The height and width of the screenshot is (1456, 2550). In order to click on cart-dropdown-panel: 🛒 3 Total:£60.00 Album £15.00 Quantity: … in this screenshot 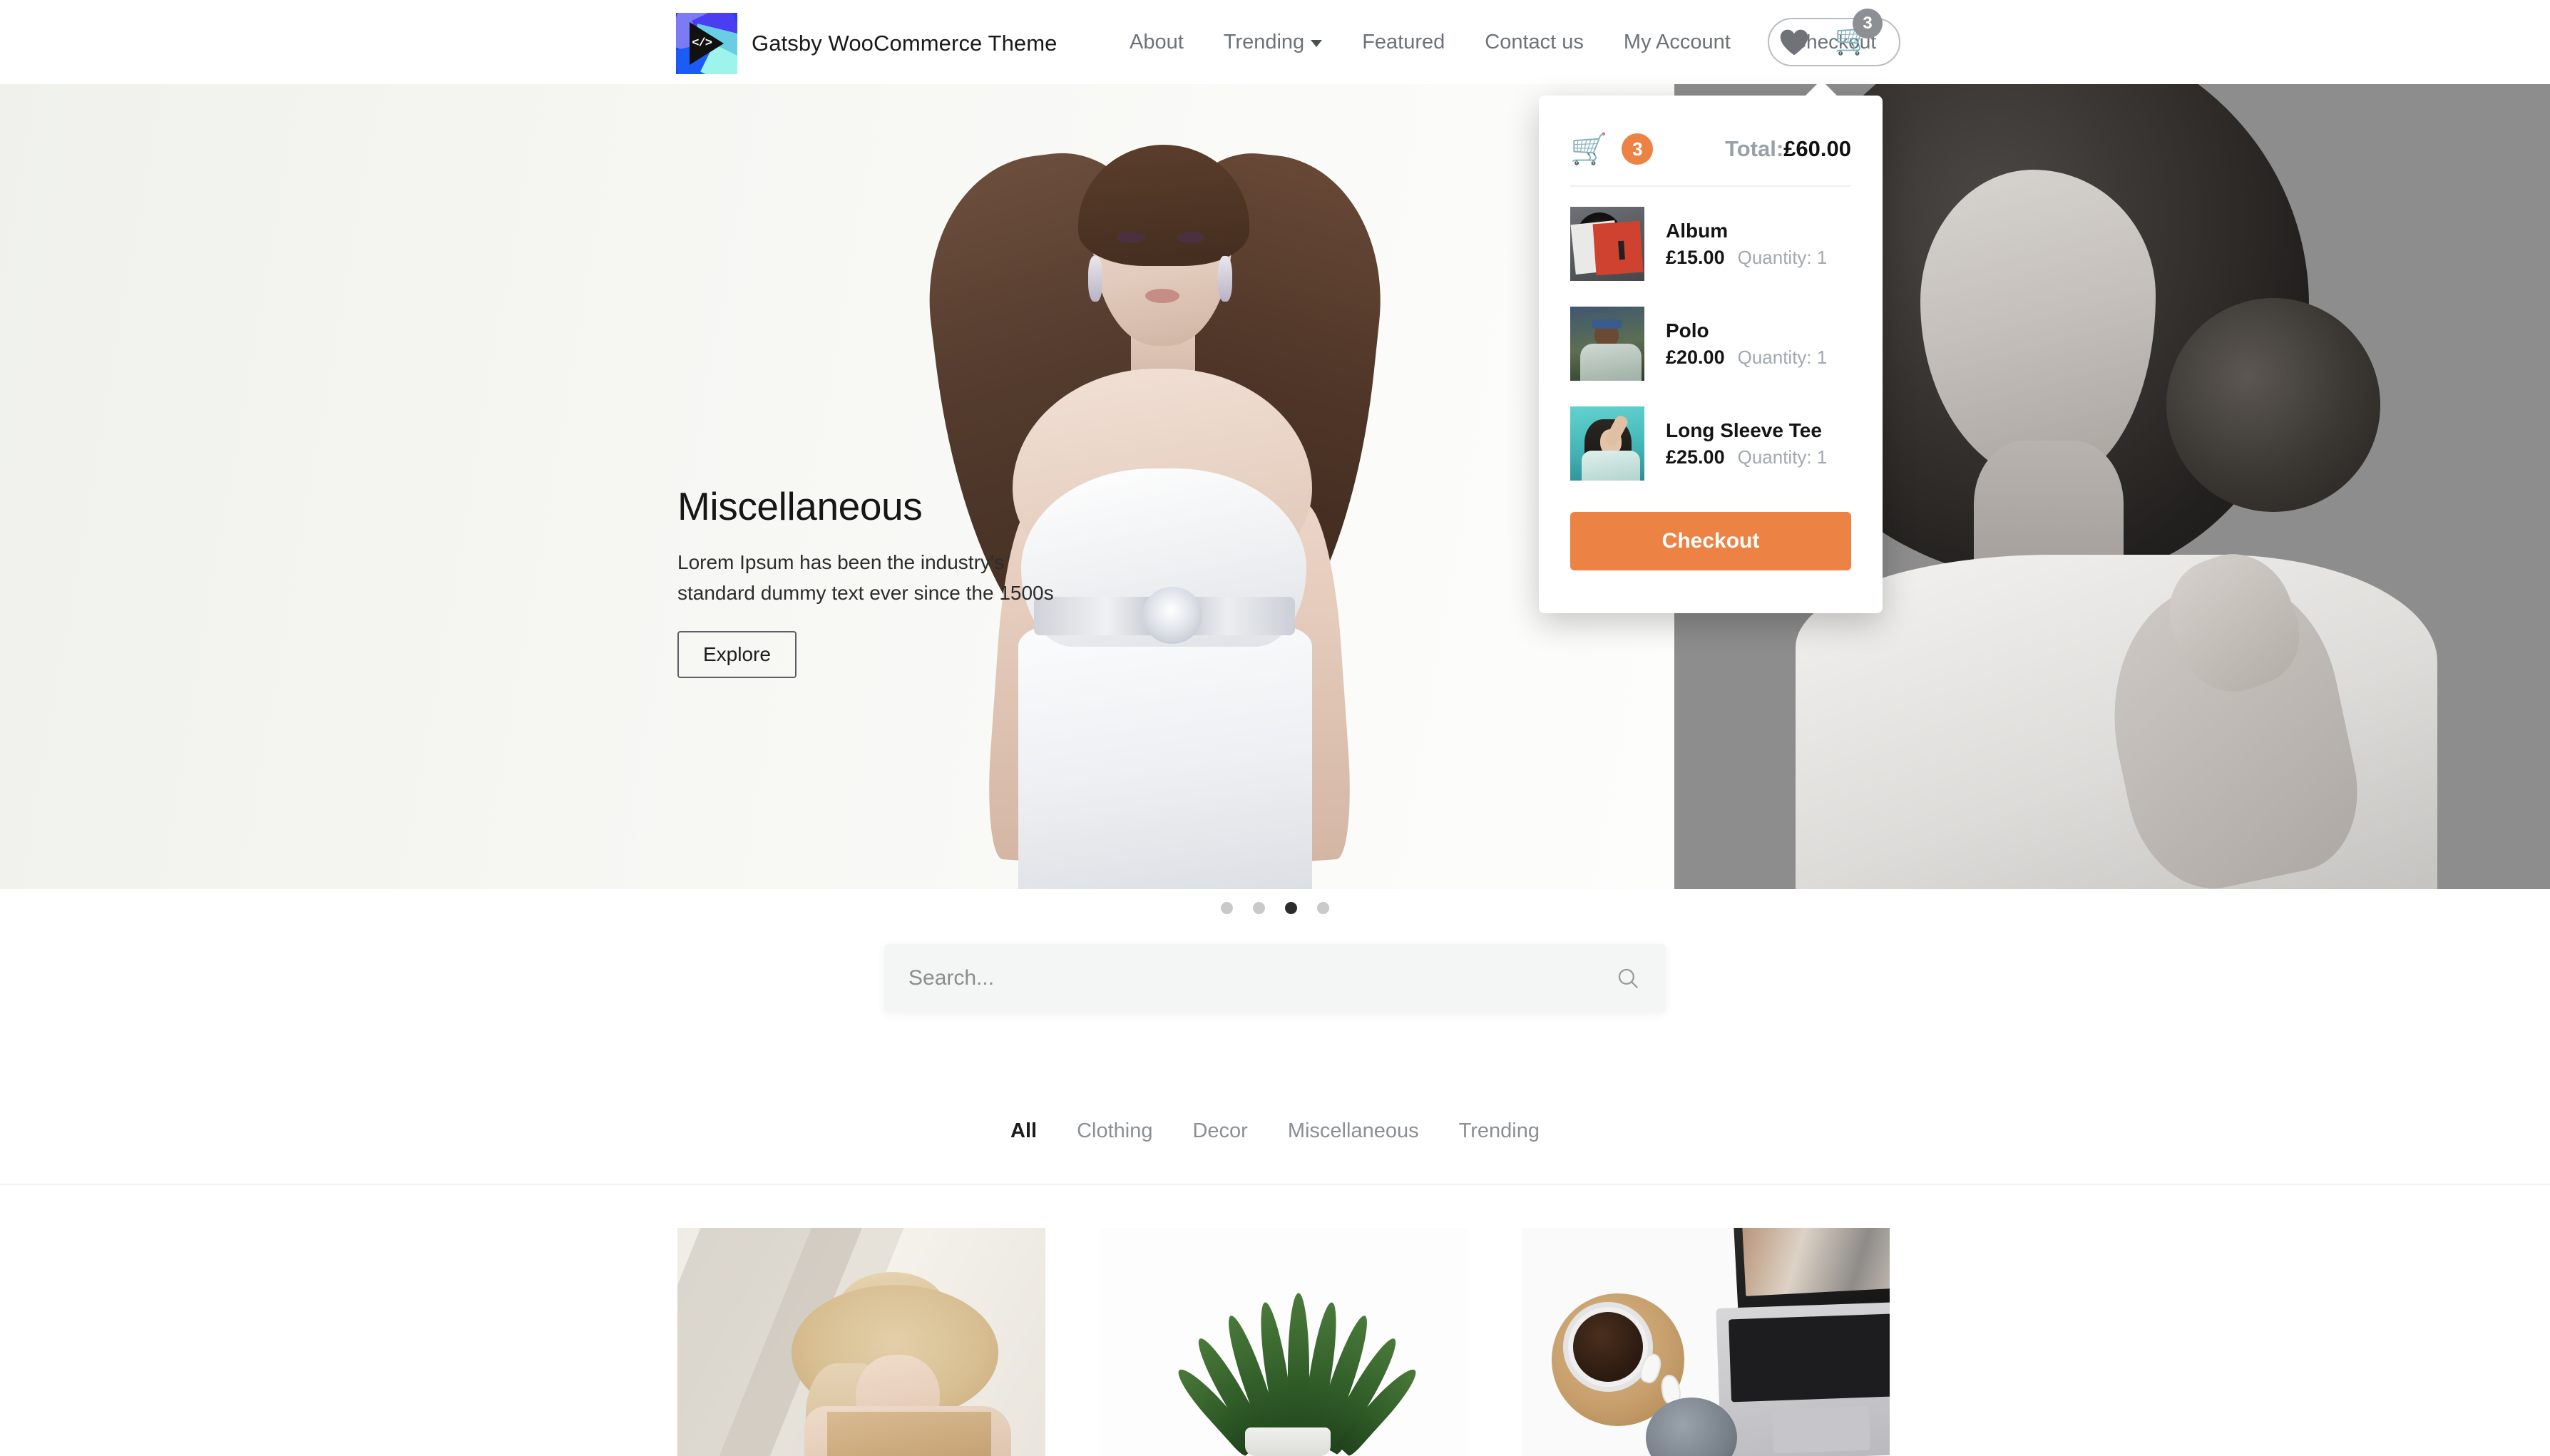, I will do `click(1711, 346)`.